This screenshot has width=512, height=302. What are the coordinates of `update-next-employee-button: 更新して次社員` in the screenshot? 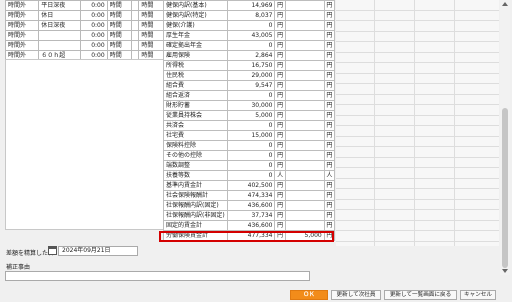 It's located at (356, 295).